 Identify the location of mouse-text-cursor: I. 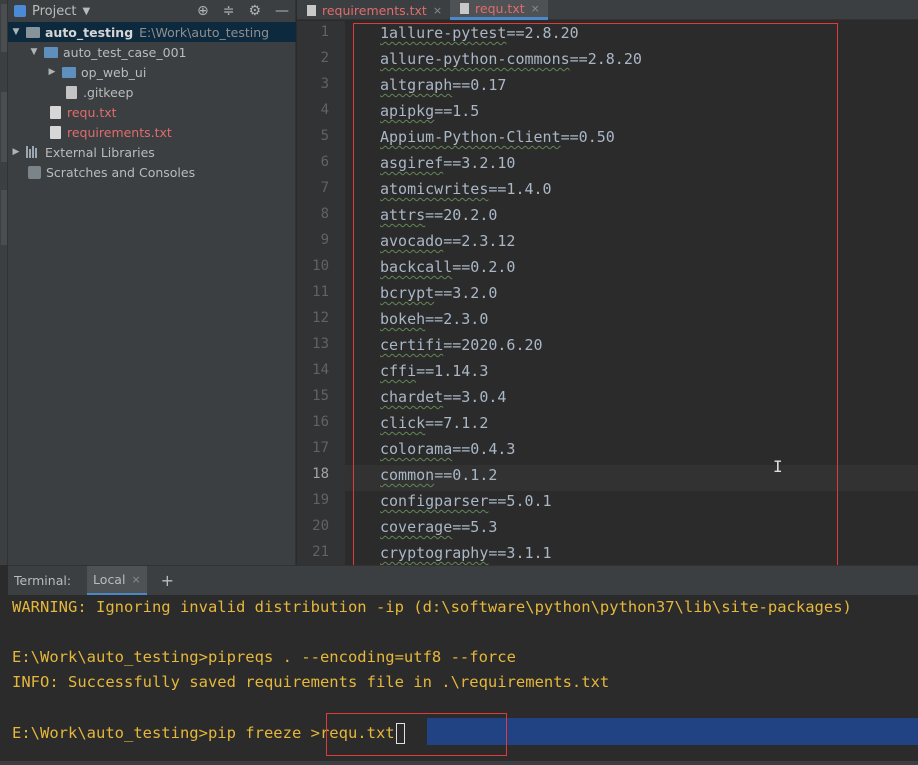
(778, 466).